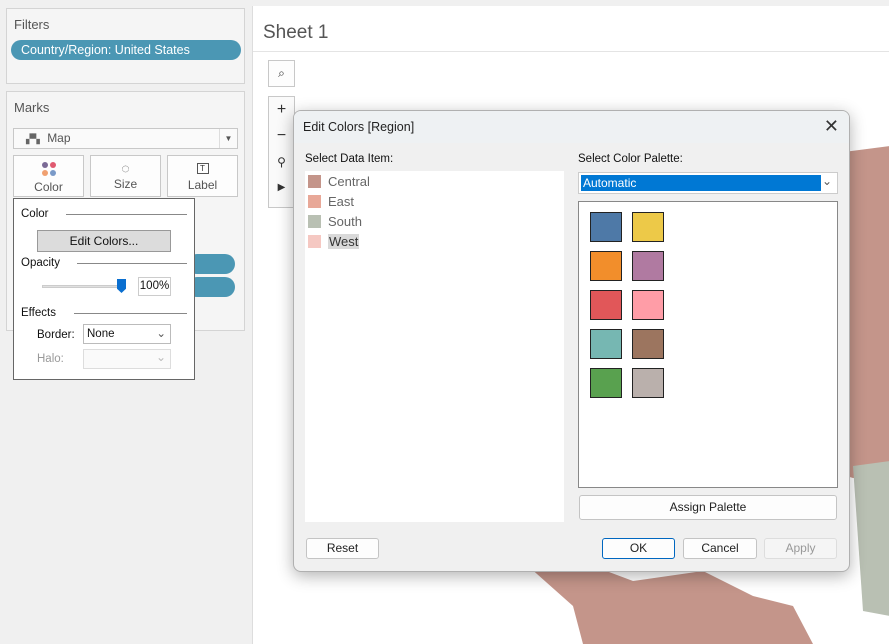 Image resolution: width=889 pixels, height=644 pixels. I want to click on chevron-down-icon: ▼, so click(228, 138).